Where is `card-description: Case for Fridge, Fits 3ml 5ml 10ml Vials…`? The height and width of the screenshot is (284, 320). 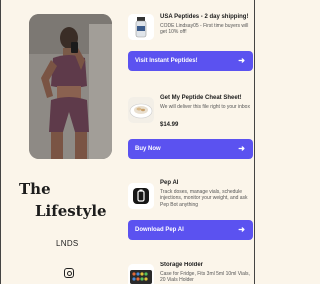 card-description: Case for Fridge, Fits 3ml 5ml 10ml Vials… is located at coordinates (205, 277).